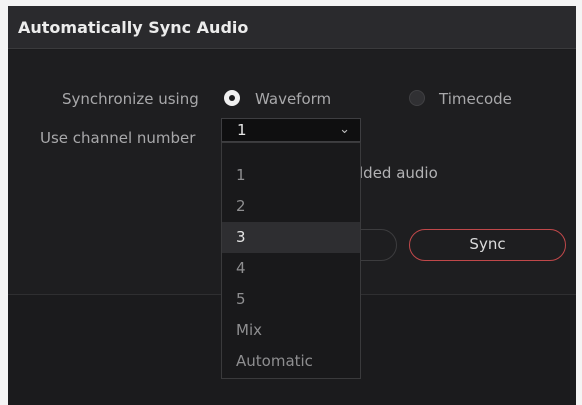 This screenshot has height=405, width=582. Describe the element at coordinates (344, 129) in the screenshot. I see `chevron-down-icon: ⌄` at that location.